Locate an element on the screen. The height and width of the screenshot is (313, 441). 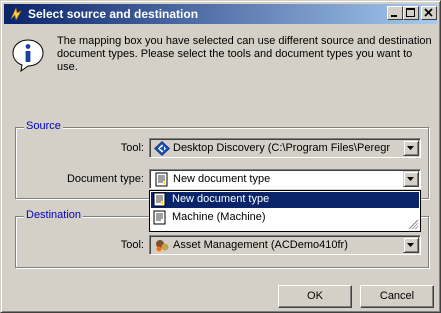
destination-tool-display: Asset Management (ACDemo410fr) is located at coordinates (276, 245).